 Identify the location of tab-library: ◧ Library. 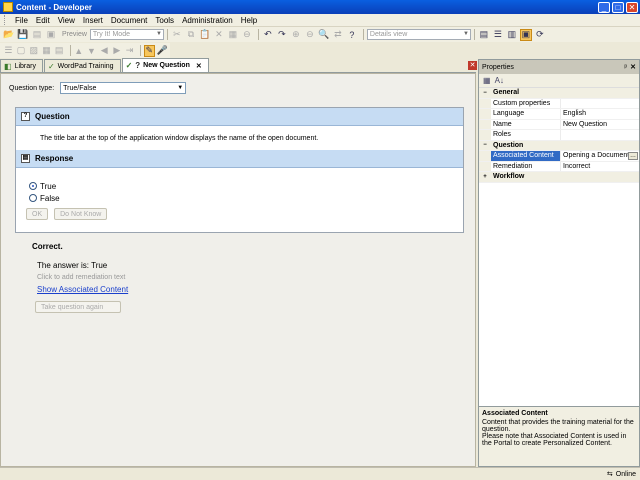
(21, 65).